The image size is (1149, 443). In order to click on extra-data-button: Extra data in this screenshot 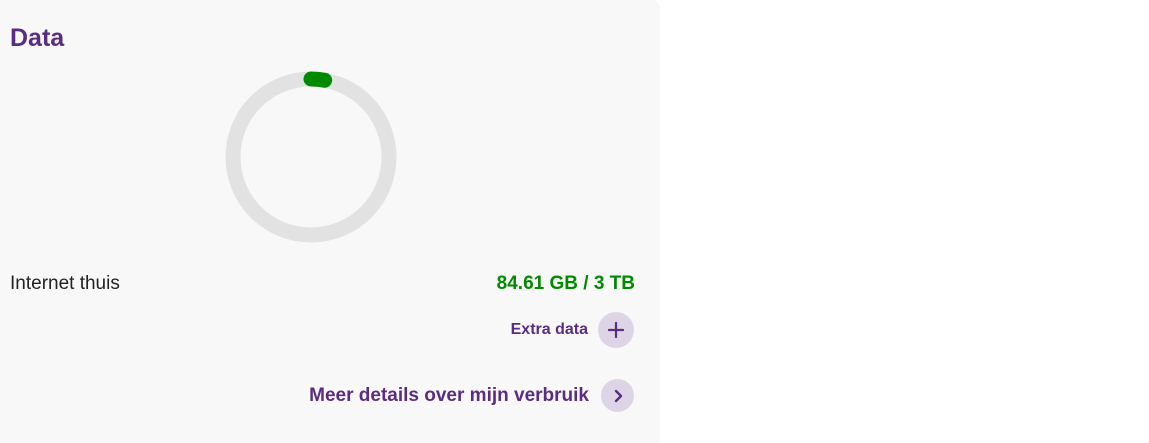, I will do `click(572, 330)`.